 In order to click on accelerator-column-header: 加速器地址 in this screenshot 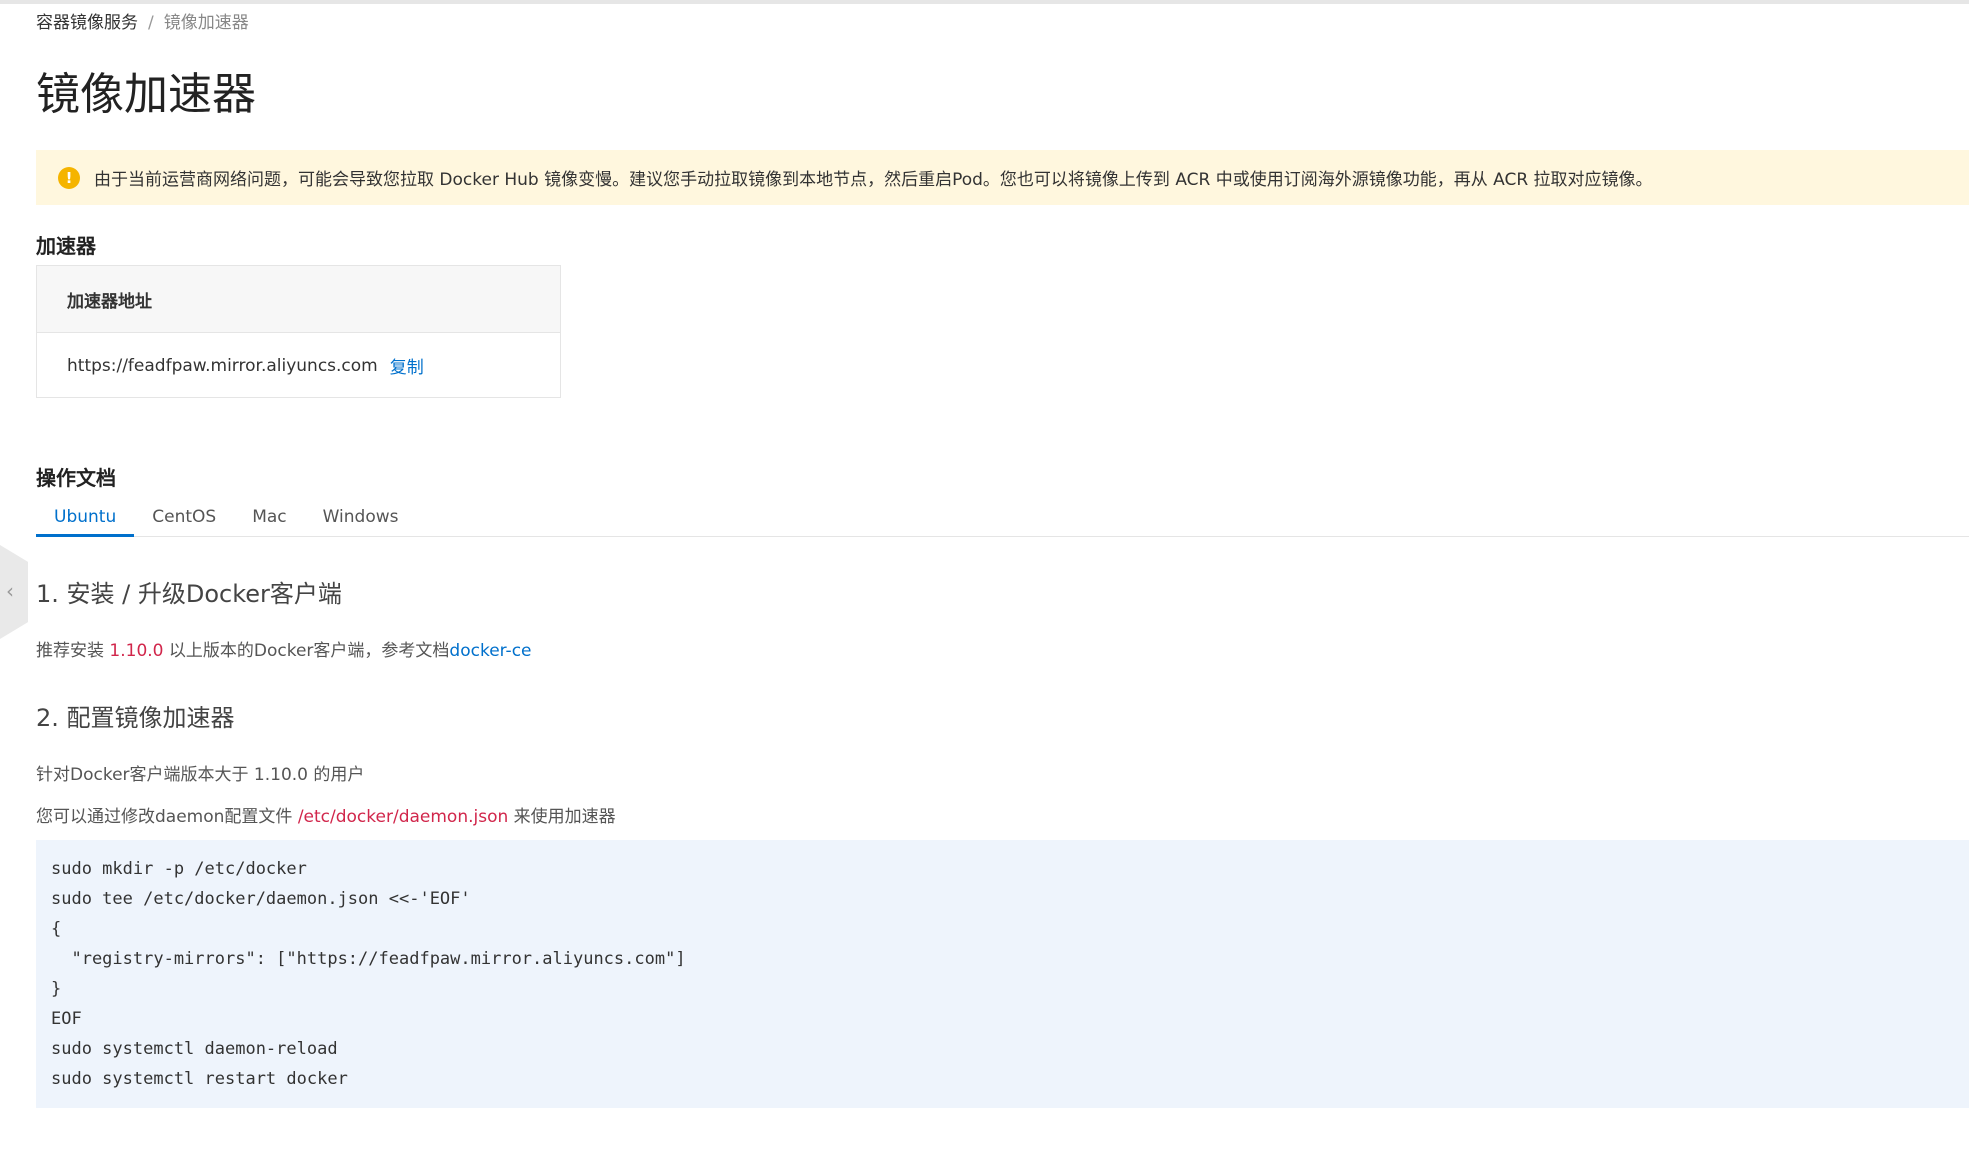, I will do `click(298, 299)`.